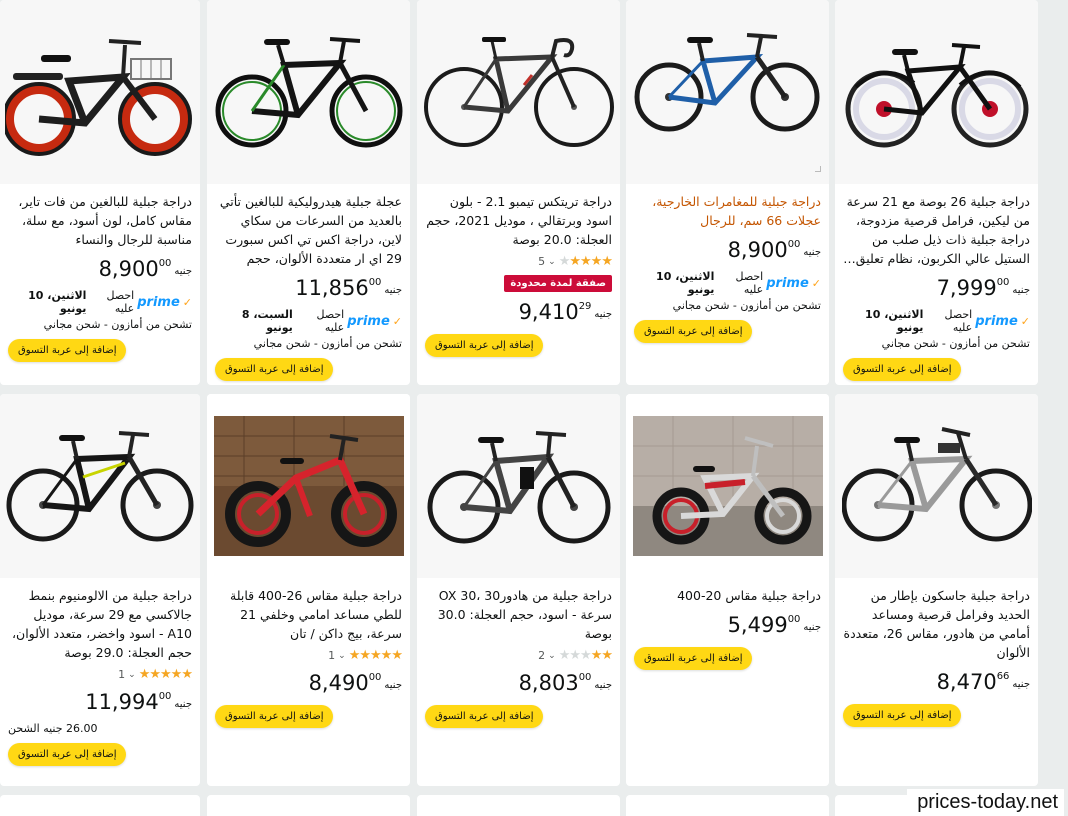 This screenshot has width=1068, height=816. I want to click on shipping-cost: 26.00 جنيه الشحن, so click(53, 728).